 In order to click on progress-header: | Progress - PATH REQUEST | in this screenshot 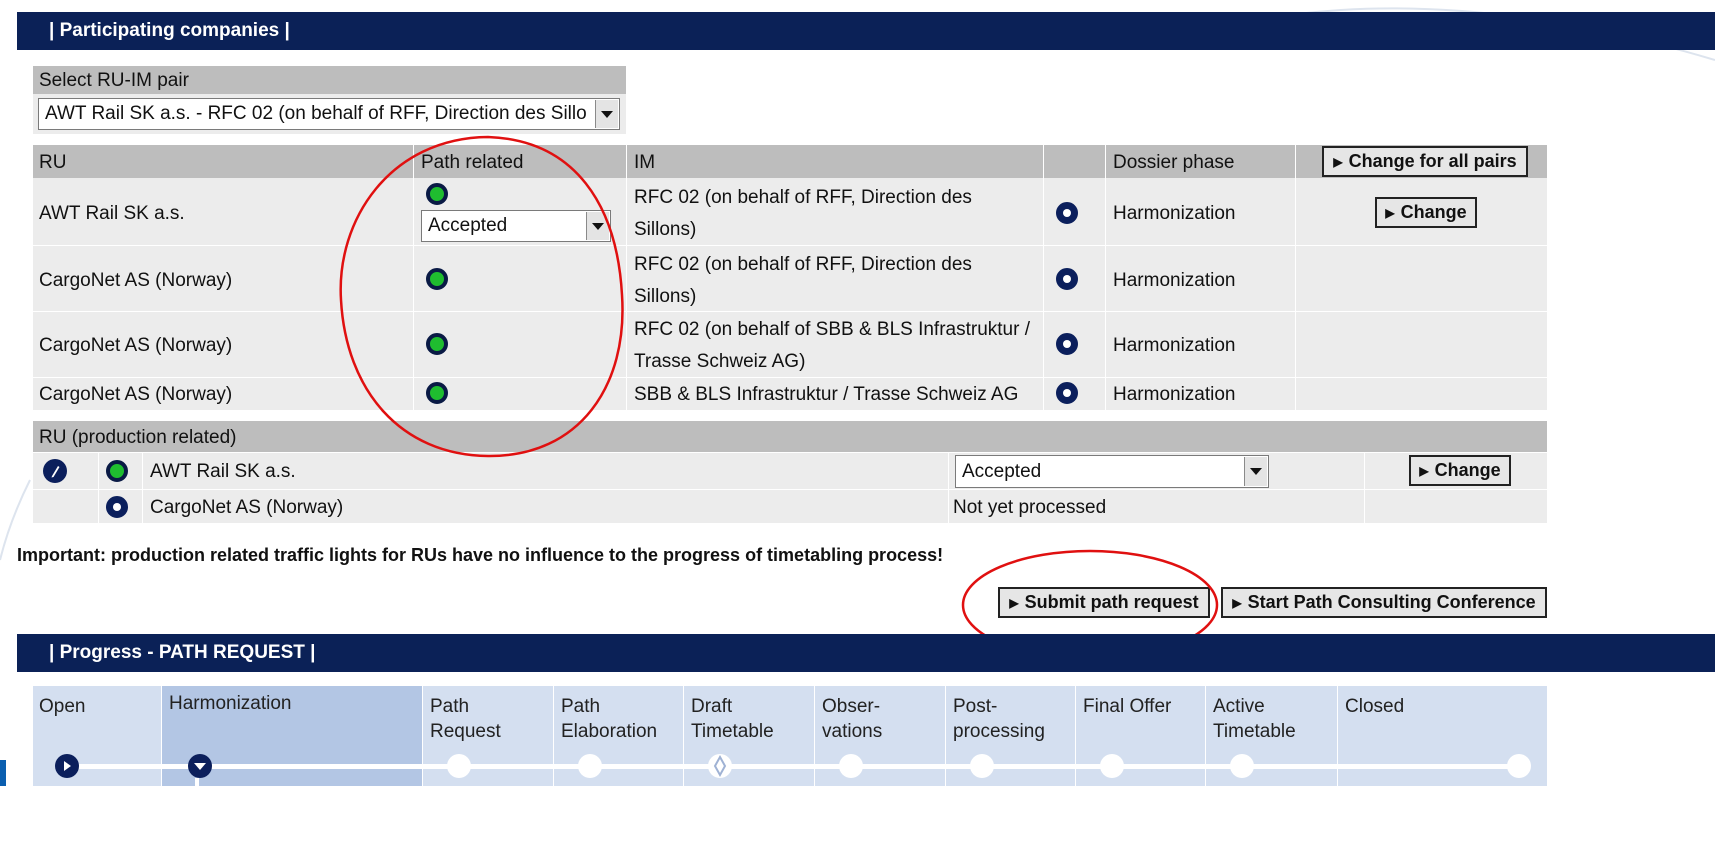, I will do `click(866, 653)`.